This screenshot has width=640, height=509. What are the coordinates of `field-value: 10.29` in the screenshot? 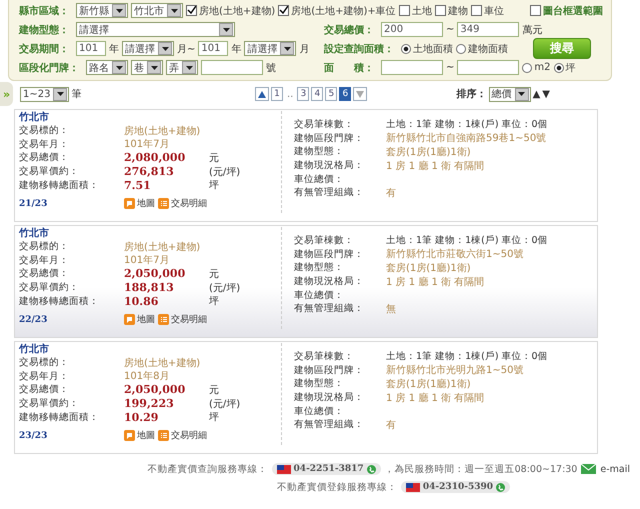 It's located at (142, 417).